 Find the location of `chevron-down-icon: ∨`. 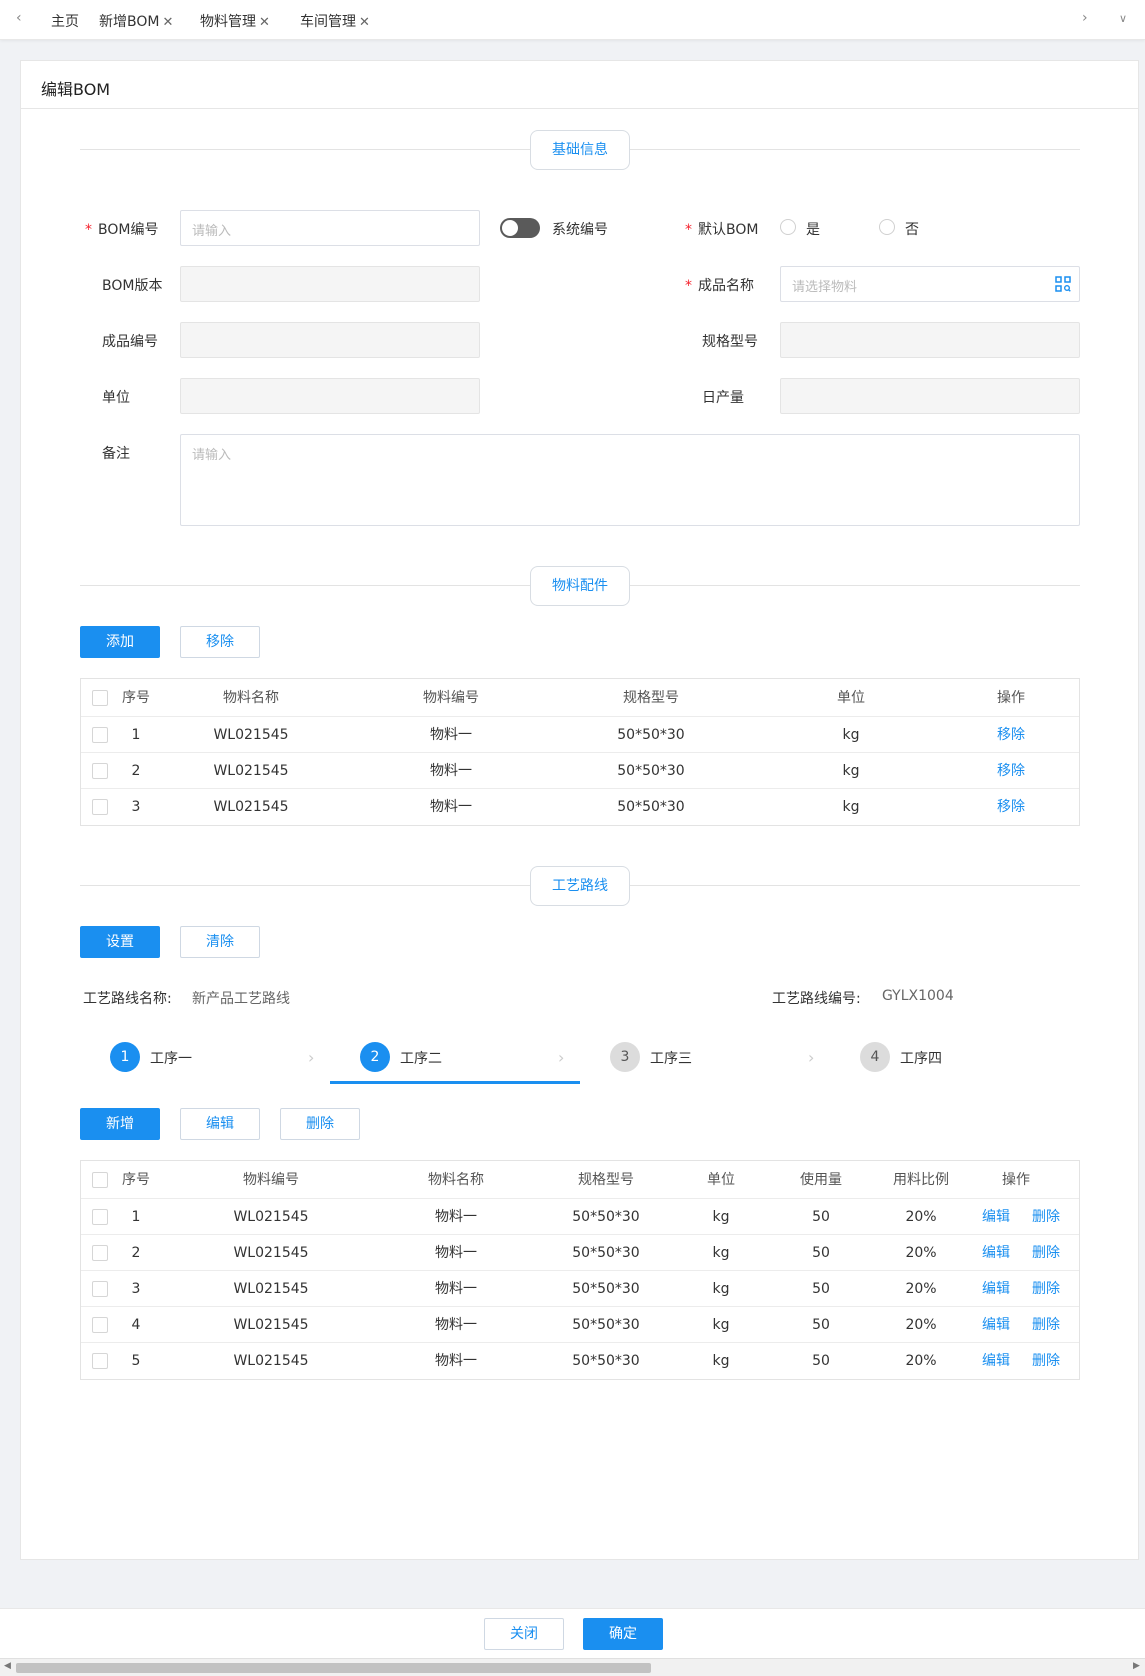

chevron-down-icon: ∨ is located at coordinates (1123, 18).